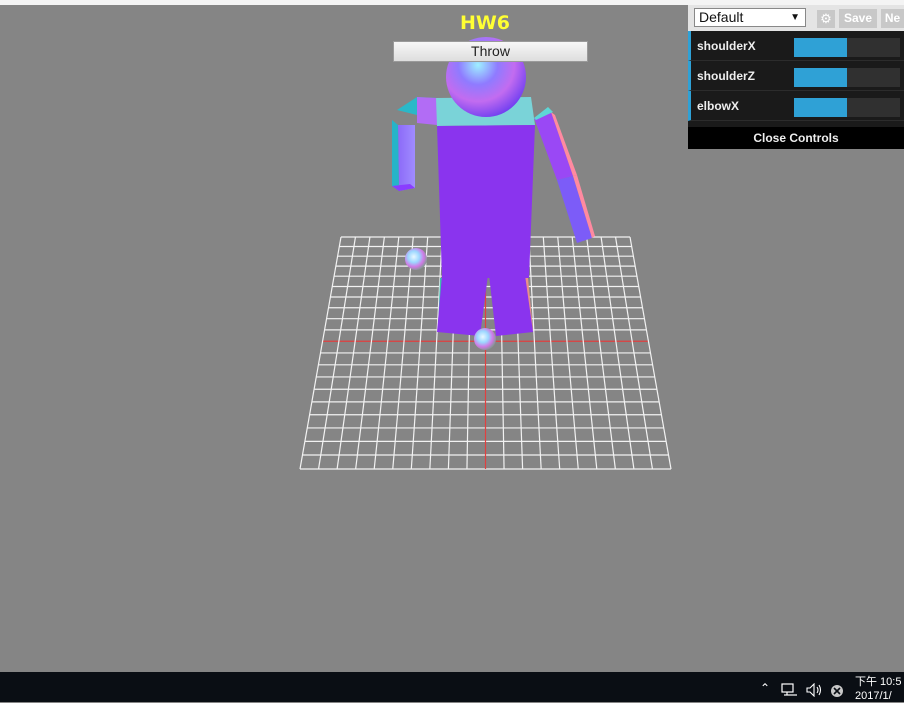 This screenshot has width=904, height=703. Describe the element at coordinates (726, 46) in the screenshot. I see `control-label: shoulderX` at that location.